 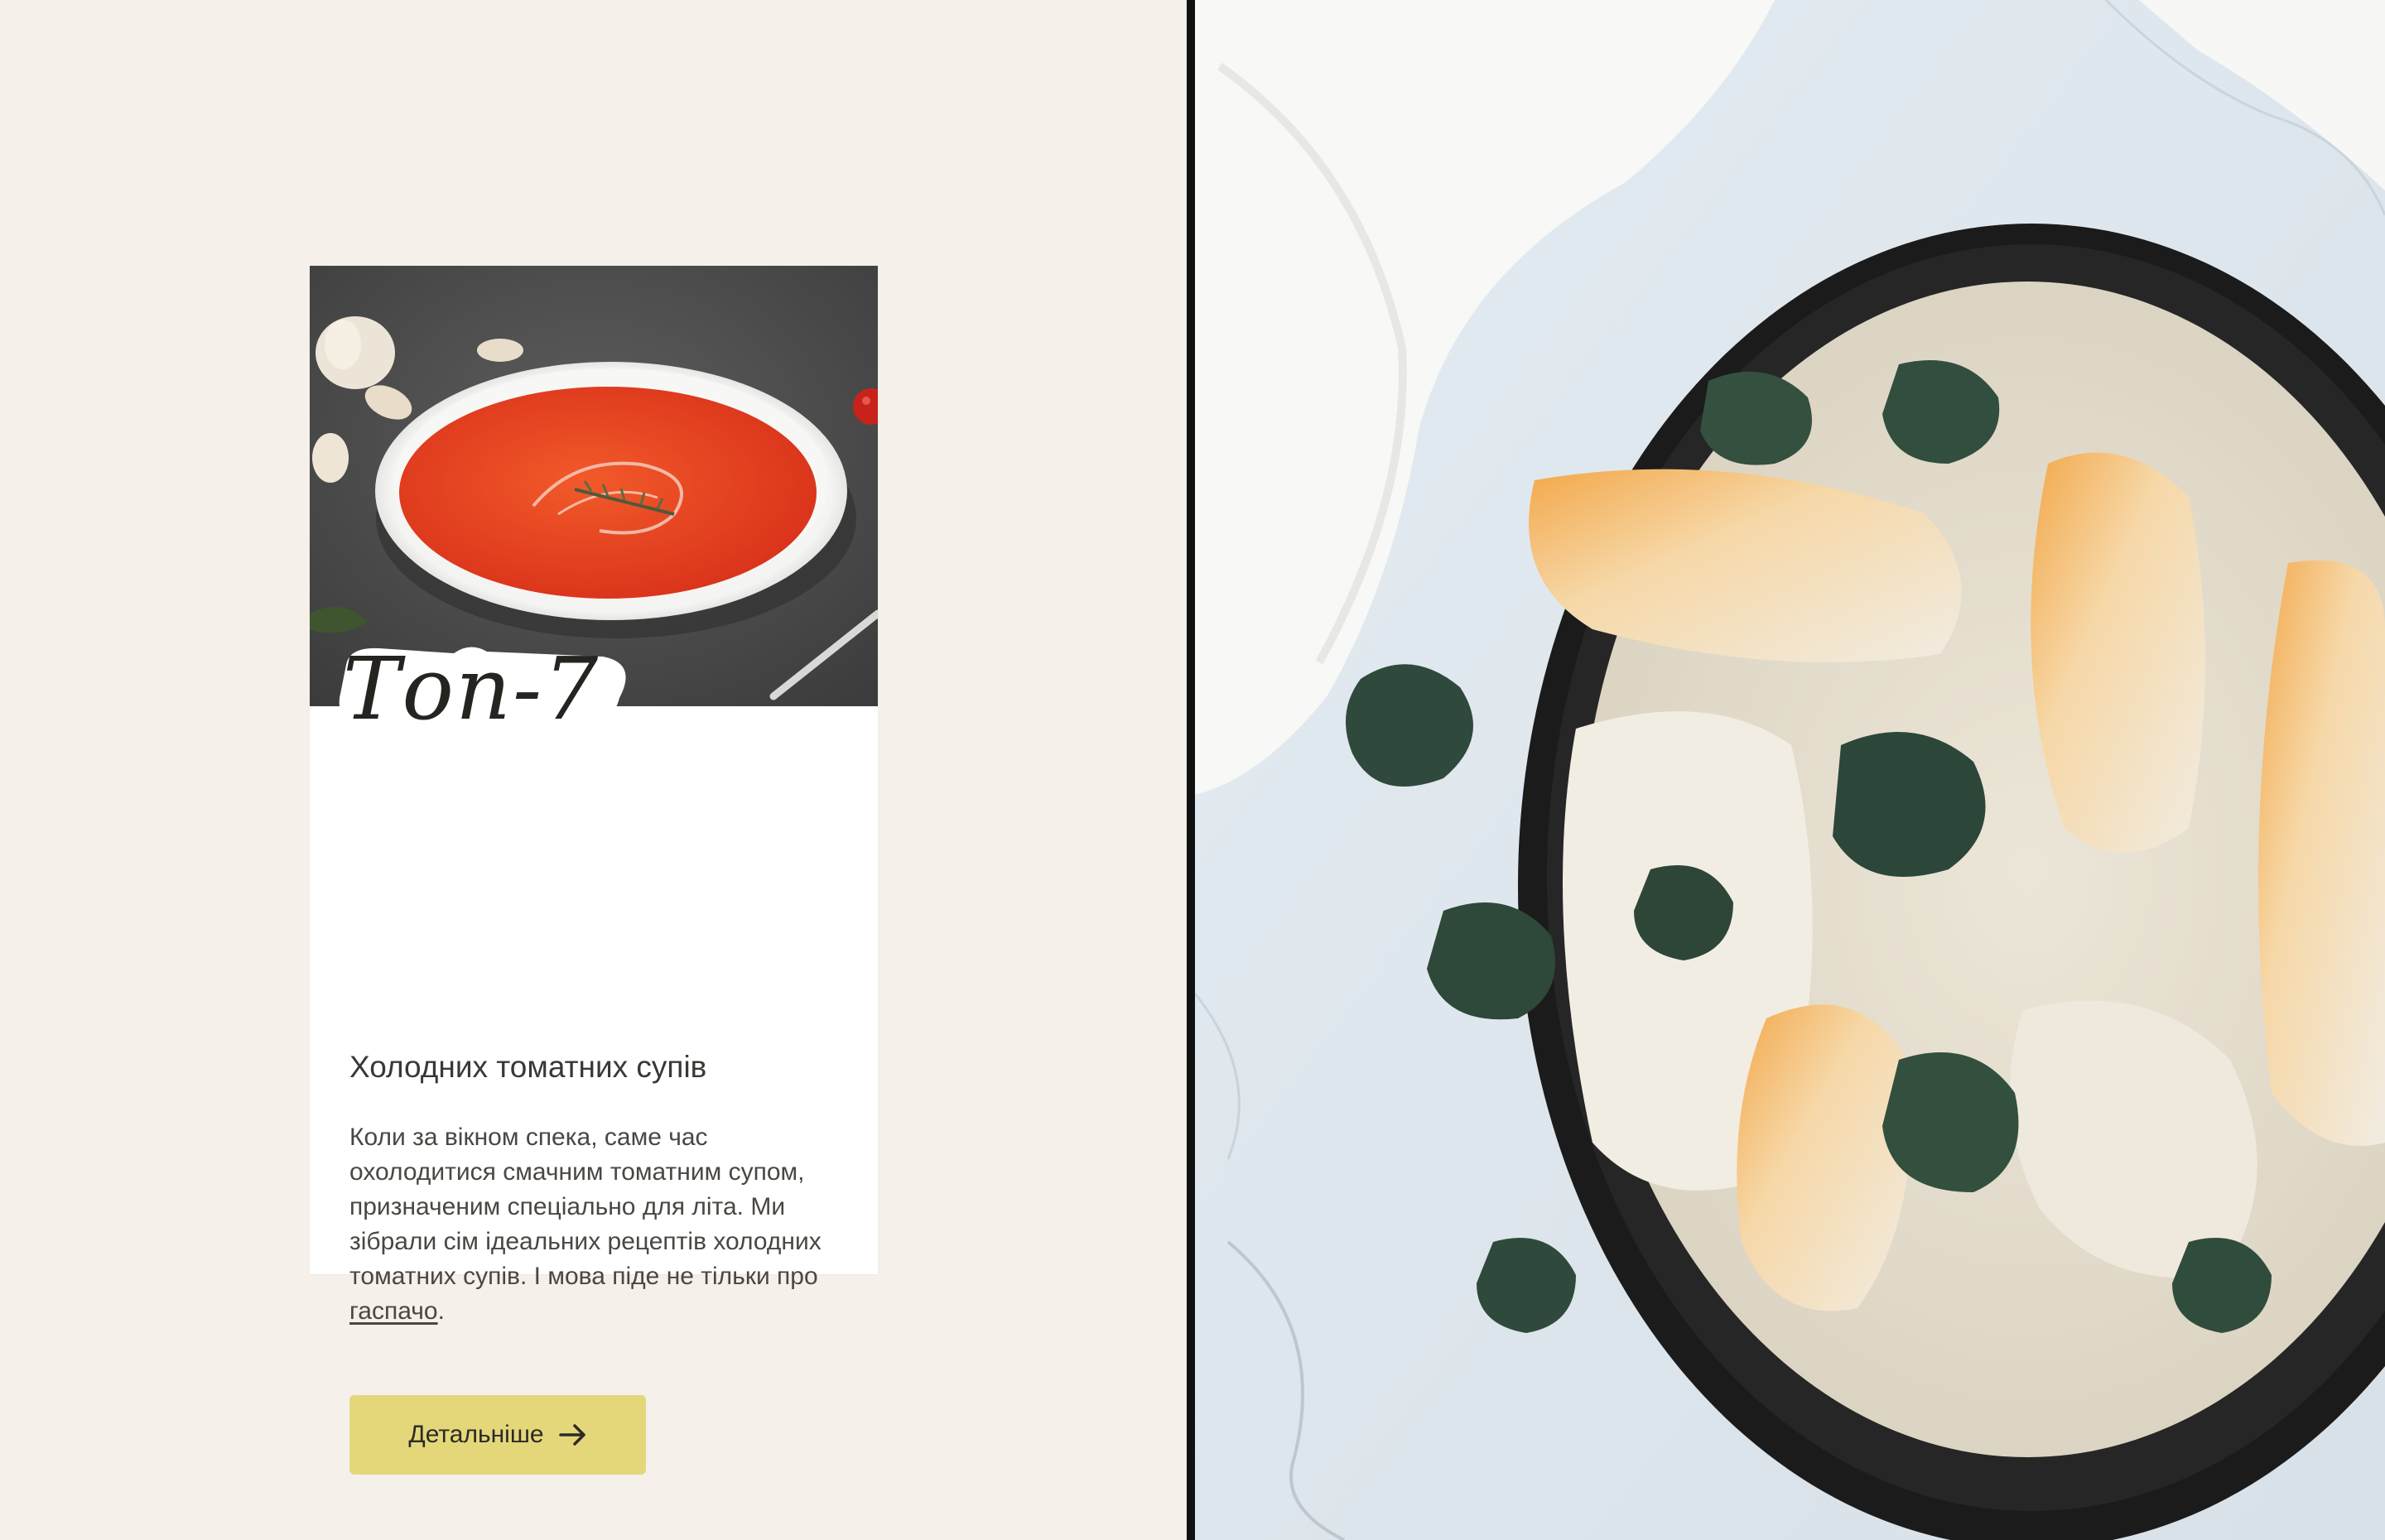 I want to click on details-button-label: Детальніше, so click(x=476, y=1435).